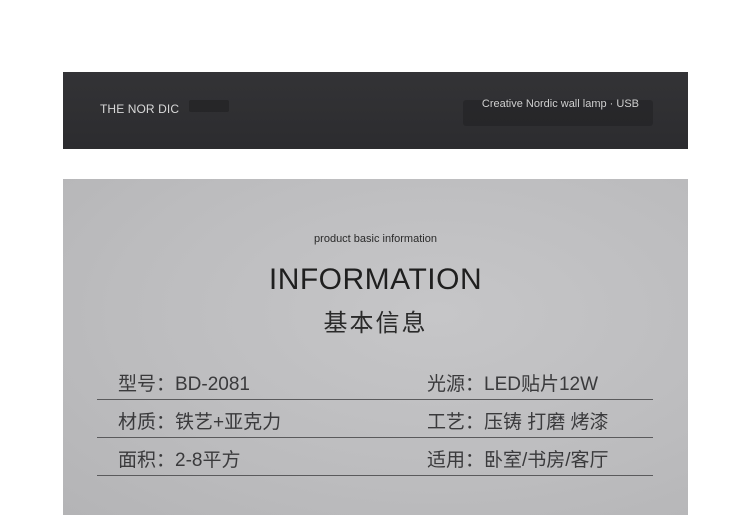 The image size is (750, 515). Describe the element at coordinates (518, 460) in the screenshot. I see `spec-usage: 适用：卧室/书房/客厅` at that location.